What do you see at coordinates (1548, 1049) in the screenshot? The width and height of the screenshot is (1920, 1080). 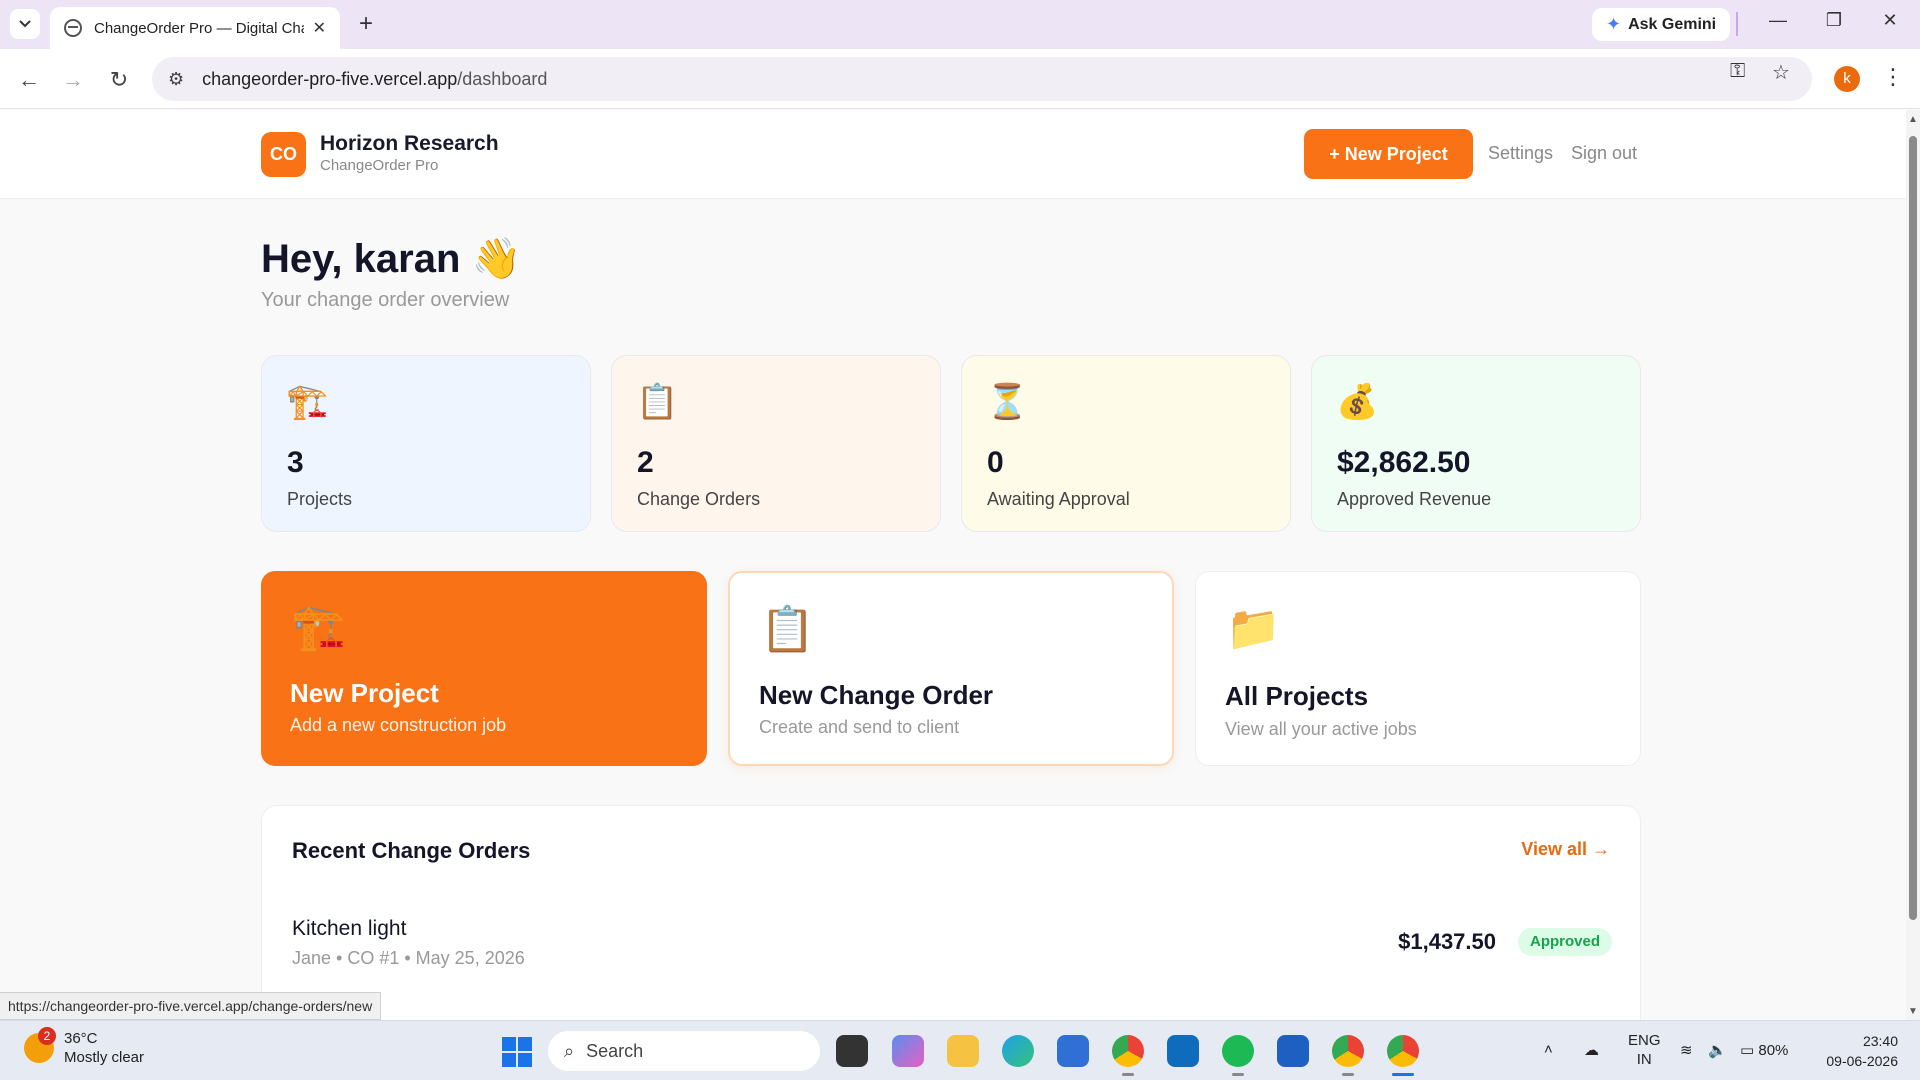 I see `show-hidden-icons-icon: ˄` at bounding box center [1548, 1049].